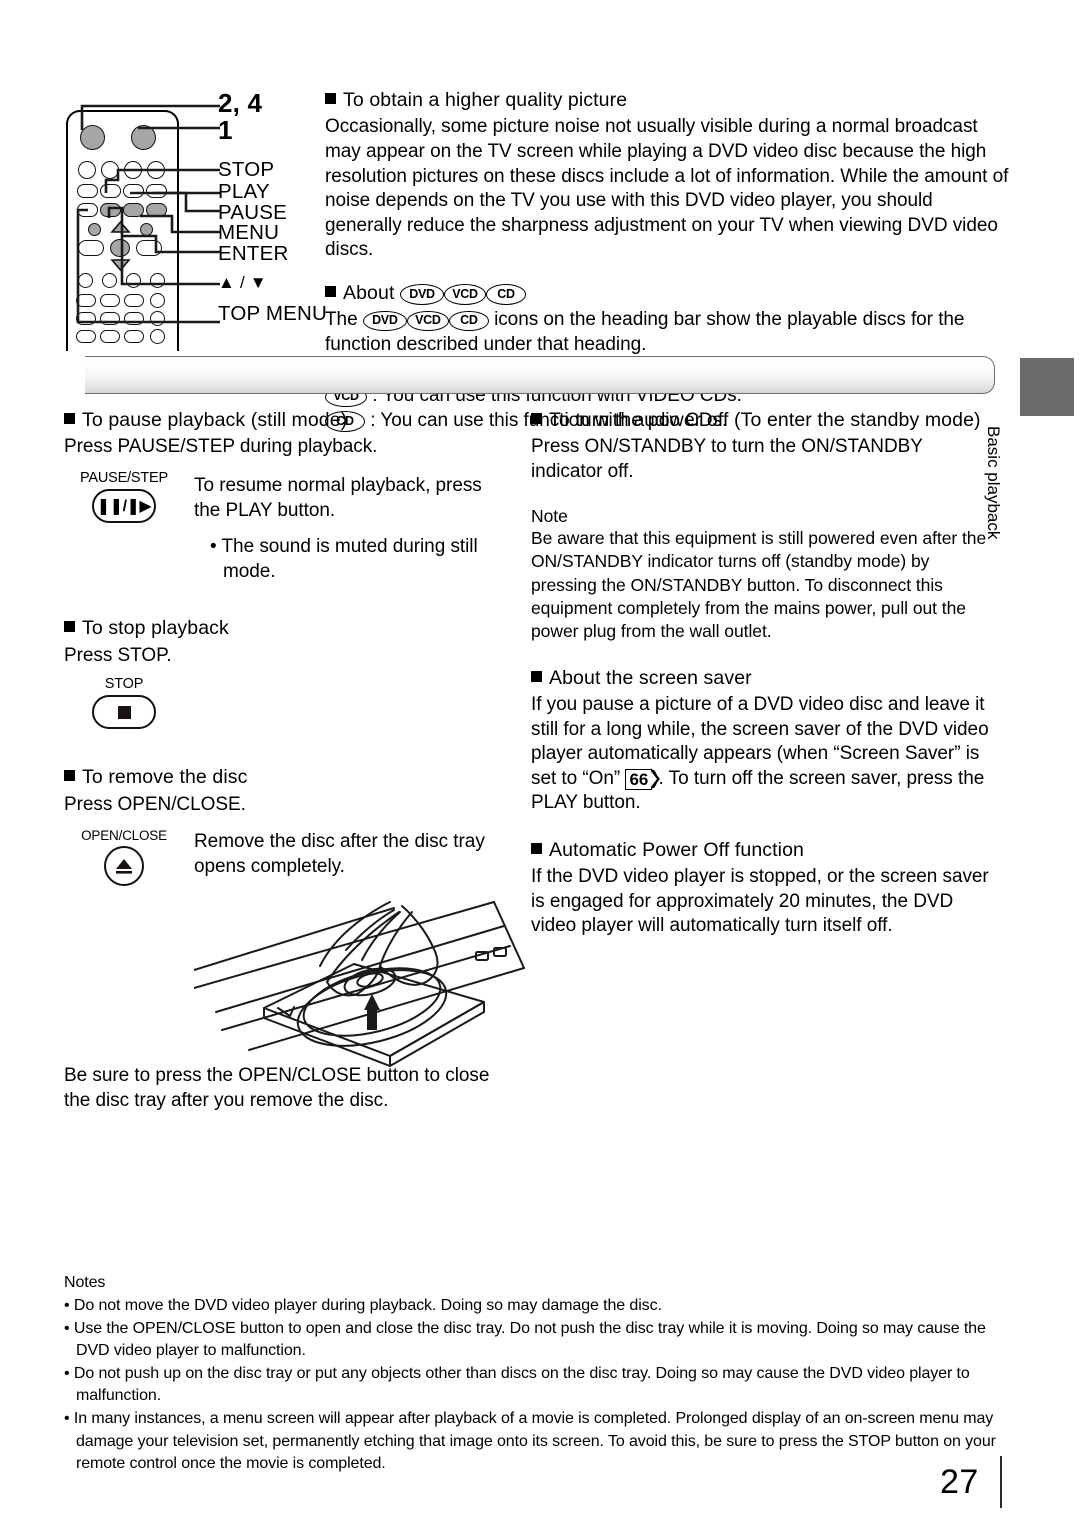 The width and height of the screenshot is (1080, 1526). I want to click on open-close-key-button, so click(124, 866).